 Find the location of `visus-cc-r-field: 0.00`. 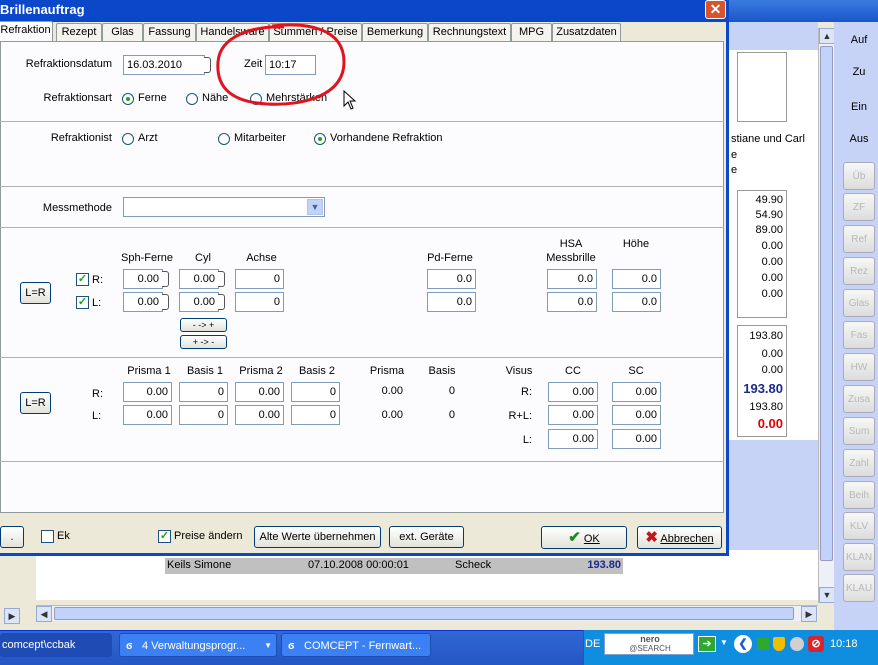

visus-cc-r-field: 0.00 is located at coordinates (573, 392).